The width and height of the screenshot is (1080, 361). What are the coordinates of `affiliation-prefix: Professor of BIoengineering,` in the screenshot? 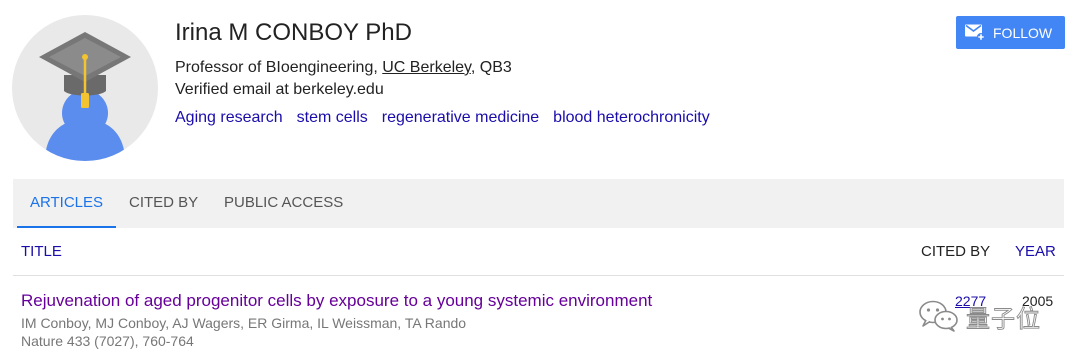 It's located at (279, 67).